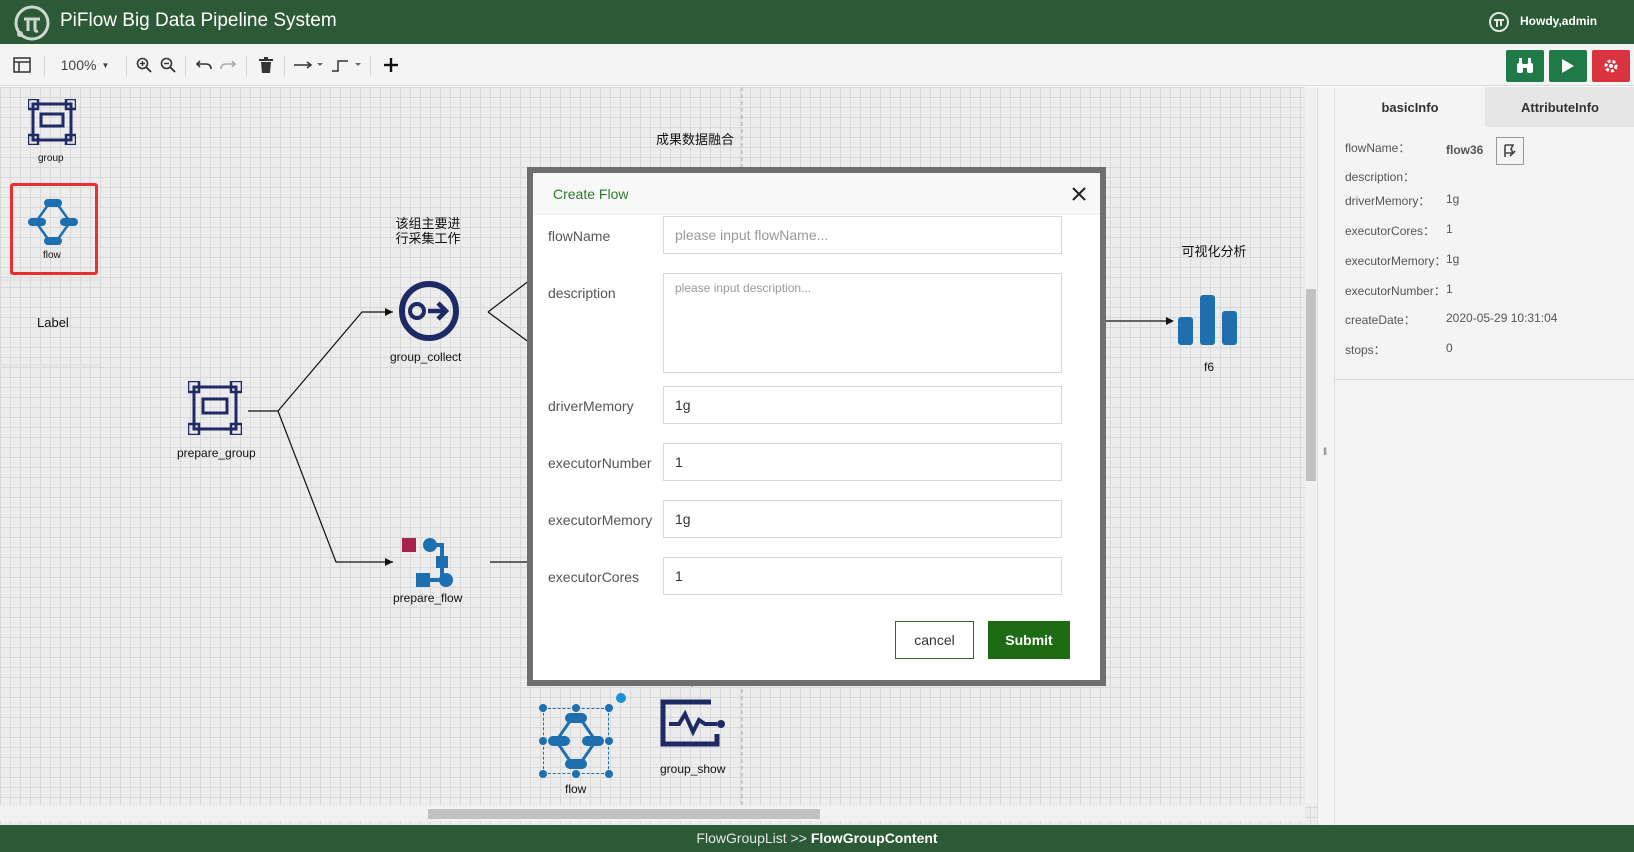  I want to click on user-greeting: Howdy,admin, so click(1558, 21).